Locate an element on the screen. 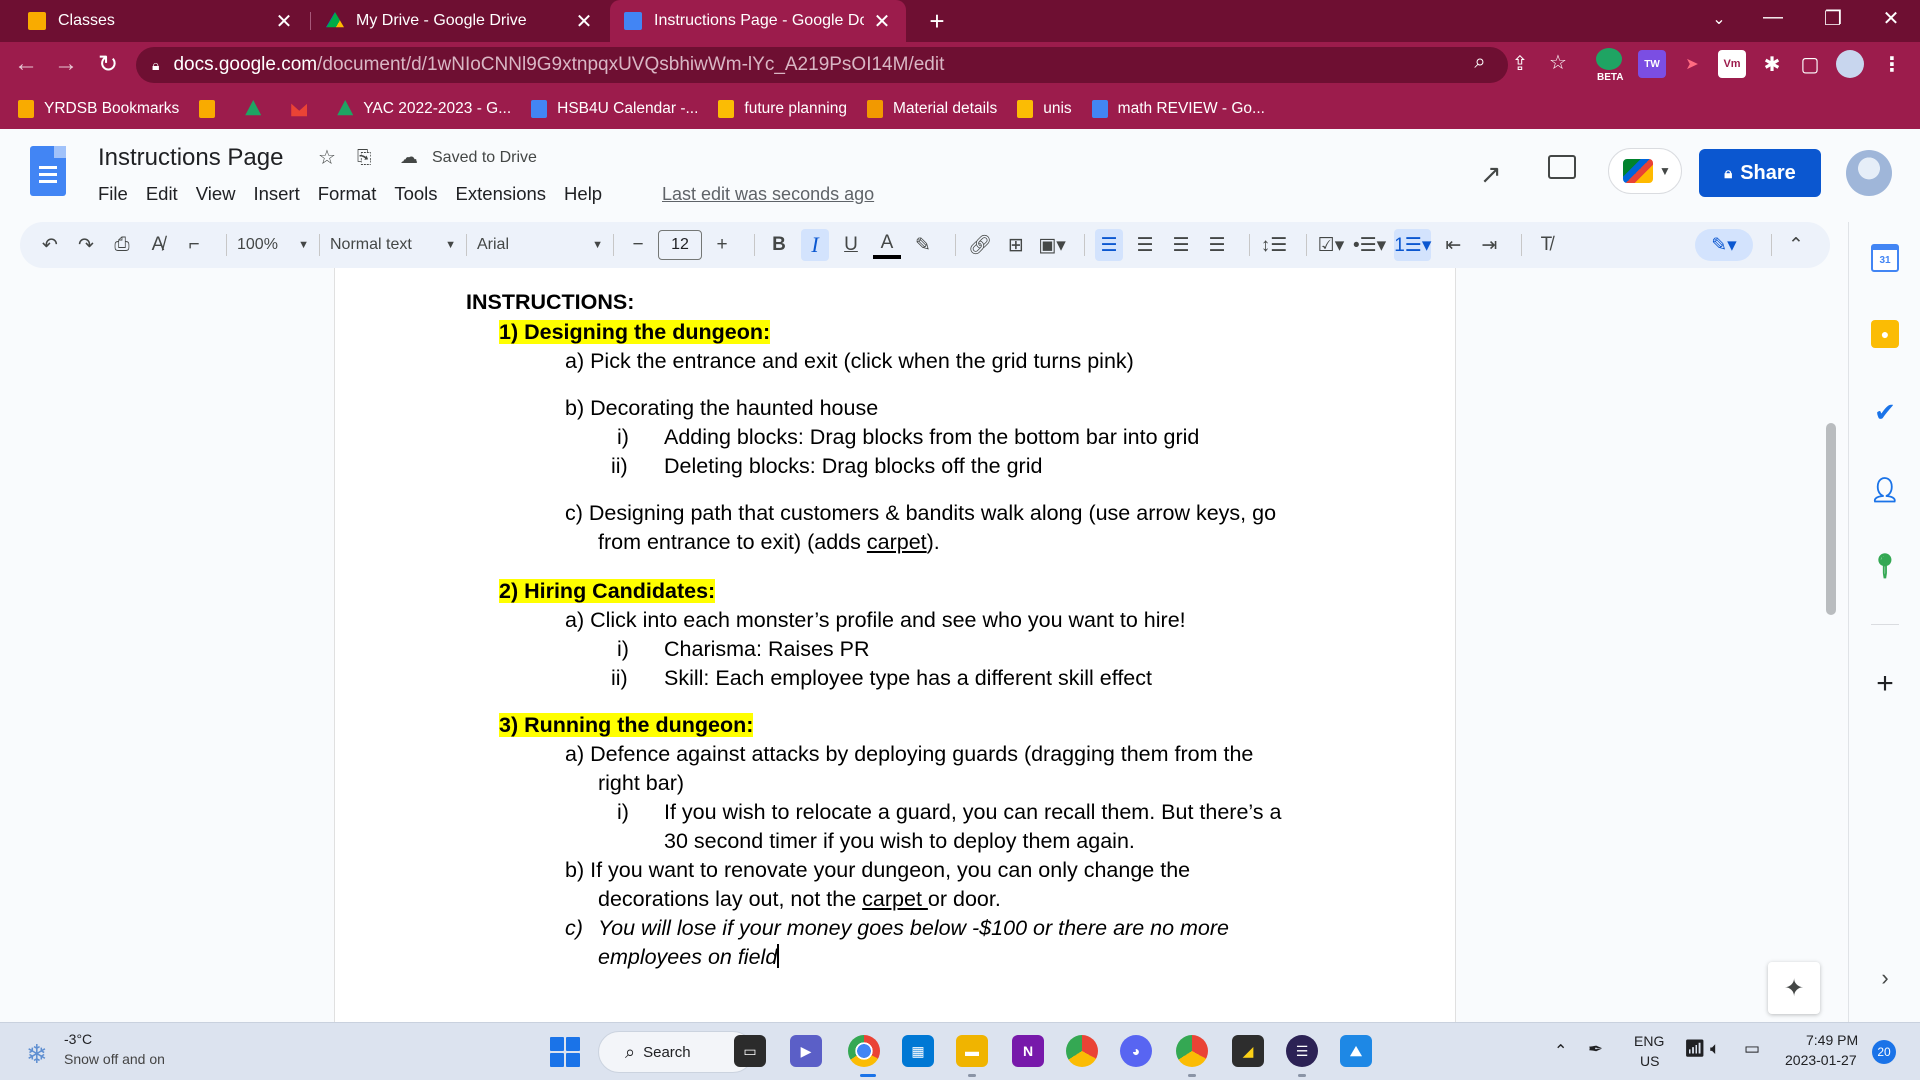  clear-formatting-icon: T̸ is located at coordinates (1546, 245).